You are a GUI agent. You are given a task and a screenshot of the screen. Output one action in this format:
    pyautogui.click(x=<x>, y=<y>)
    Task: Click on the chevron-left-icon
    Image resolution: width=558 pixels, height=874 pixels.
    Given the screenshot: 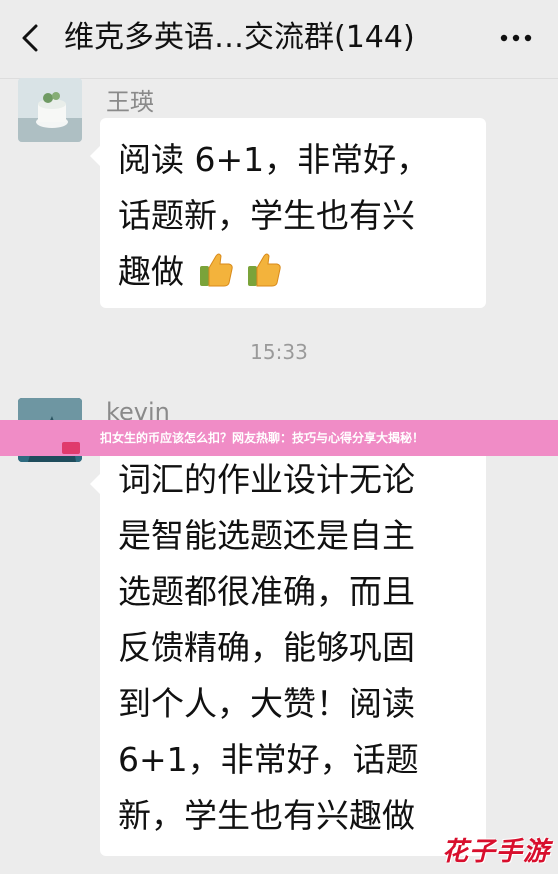 What is the action you would take?
    pyautogui.click(x=30, y=38)
    